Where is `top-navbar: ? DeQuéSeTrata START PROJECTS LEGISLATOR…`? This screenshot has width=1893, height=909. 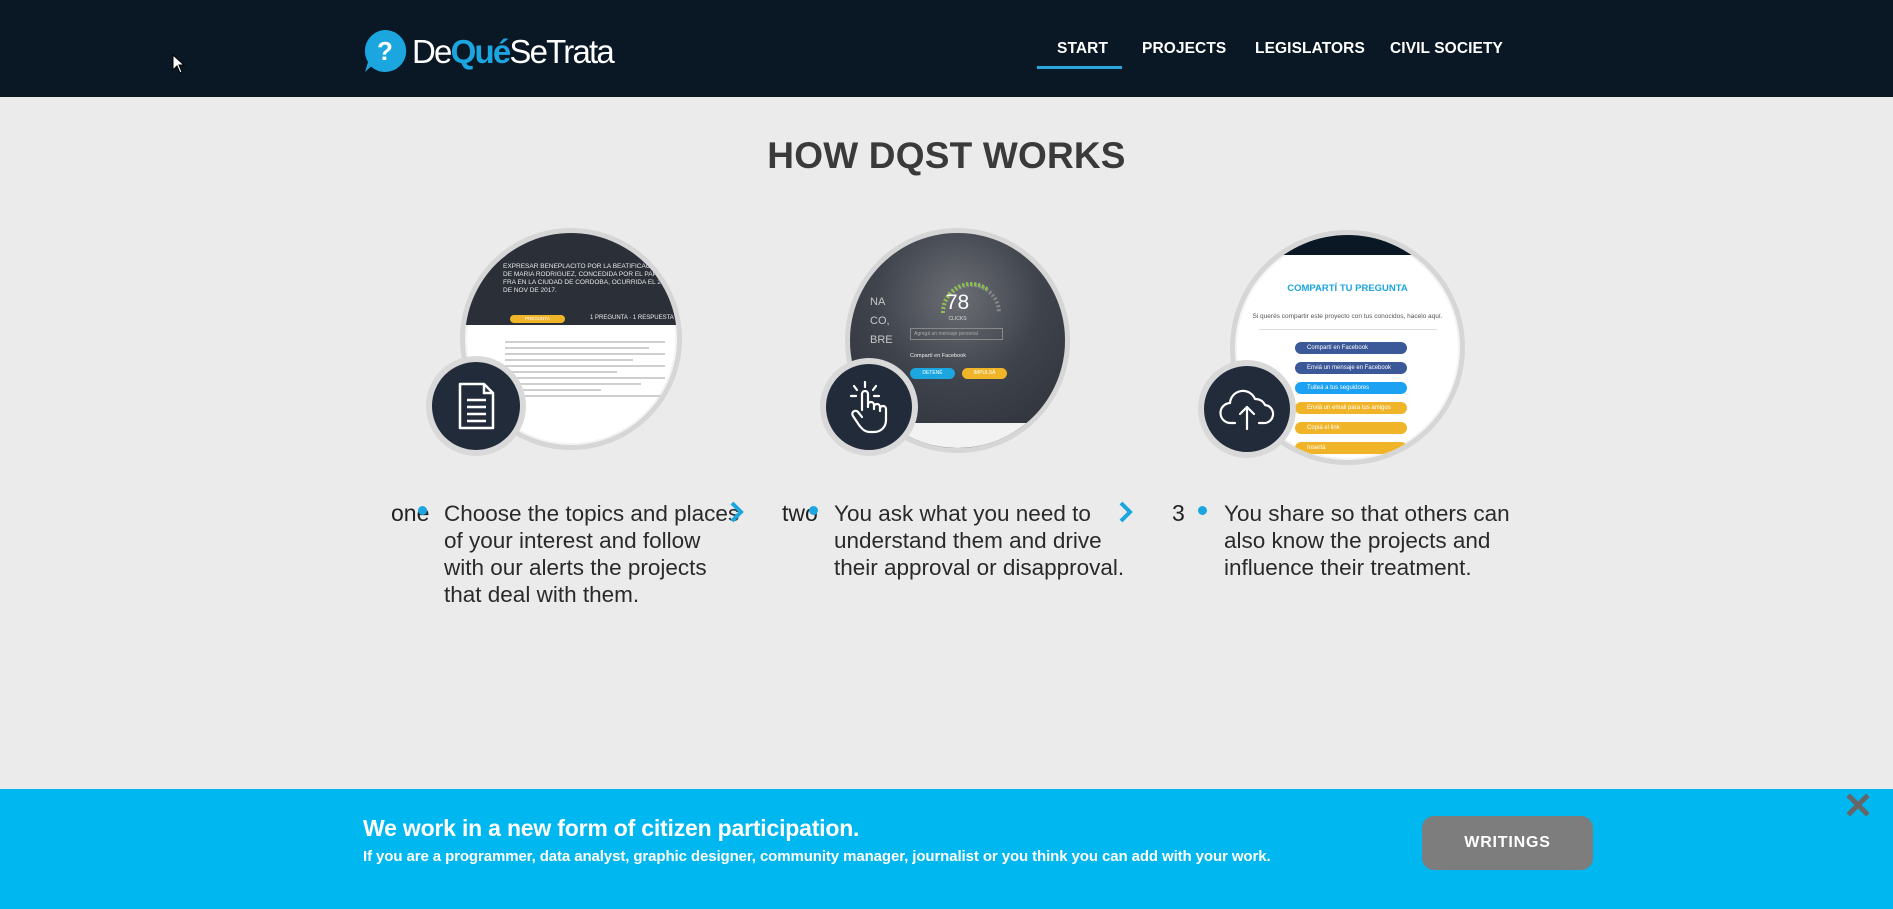 top-navbar: ? DeQuéSeTrata START PROJECTS LEGISLATOR… is located at coordinates (946, 48).